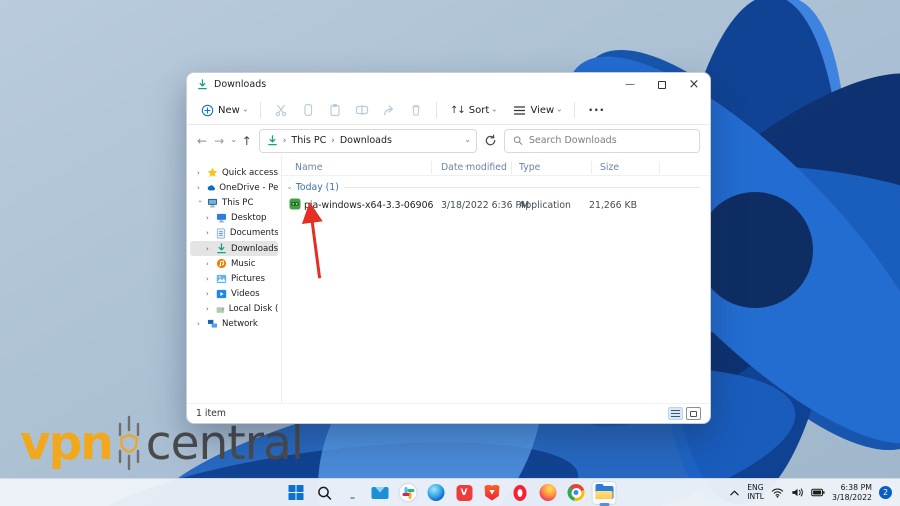 The image size is (900, 506). Describe the element at coordinates (818, 492) in the screenshot. I see `battery-icon` at that location.